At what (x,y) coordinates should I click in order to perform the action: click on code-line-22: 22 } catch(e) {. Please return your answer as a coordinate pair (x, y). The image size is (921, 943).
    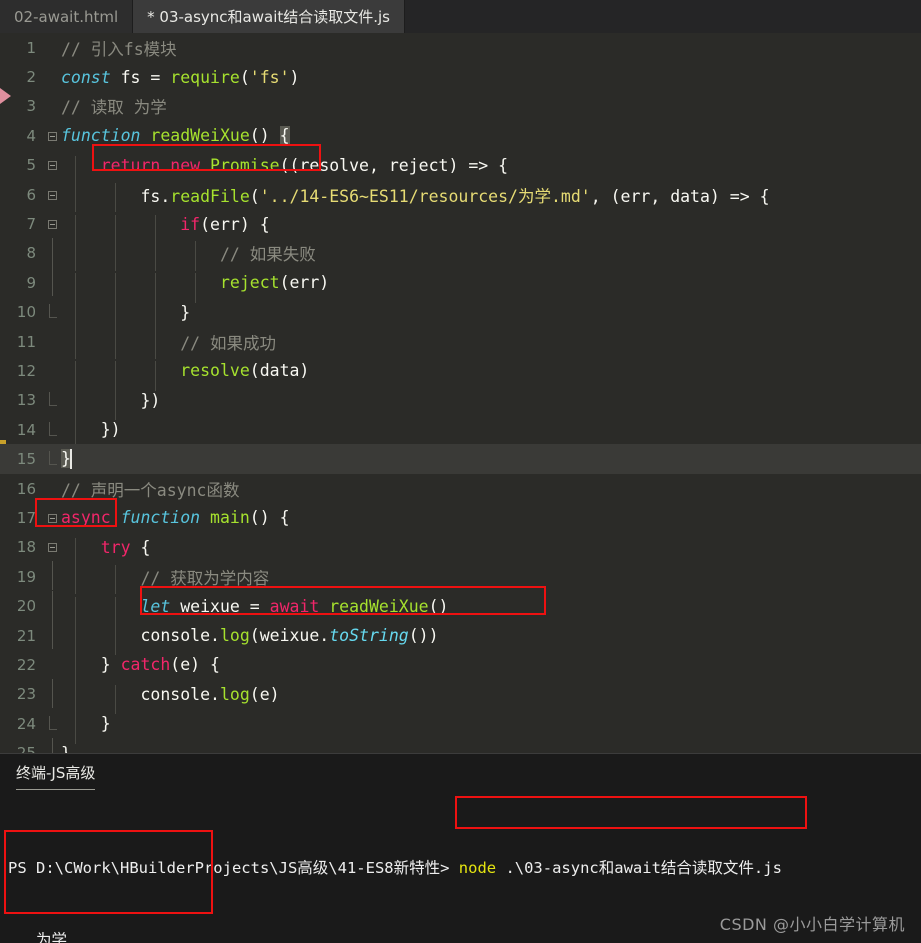
    Looking at the image, I should click on (460, 667).